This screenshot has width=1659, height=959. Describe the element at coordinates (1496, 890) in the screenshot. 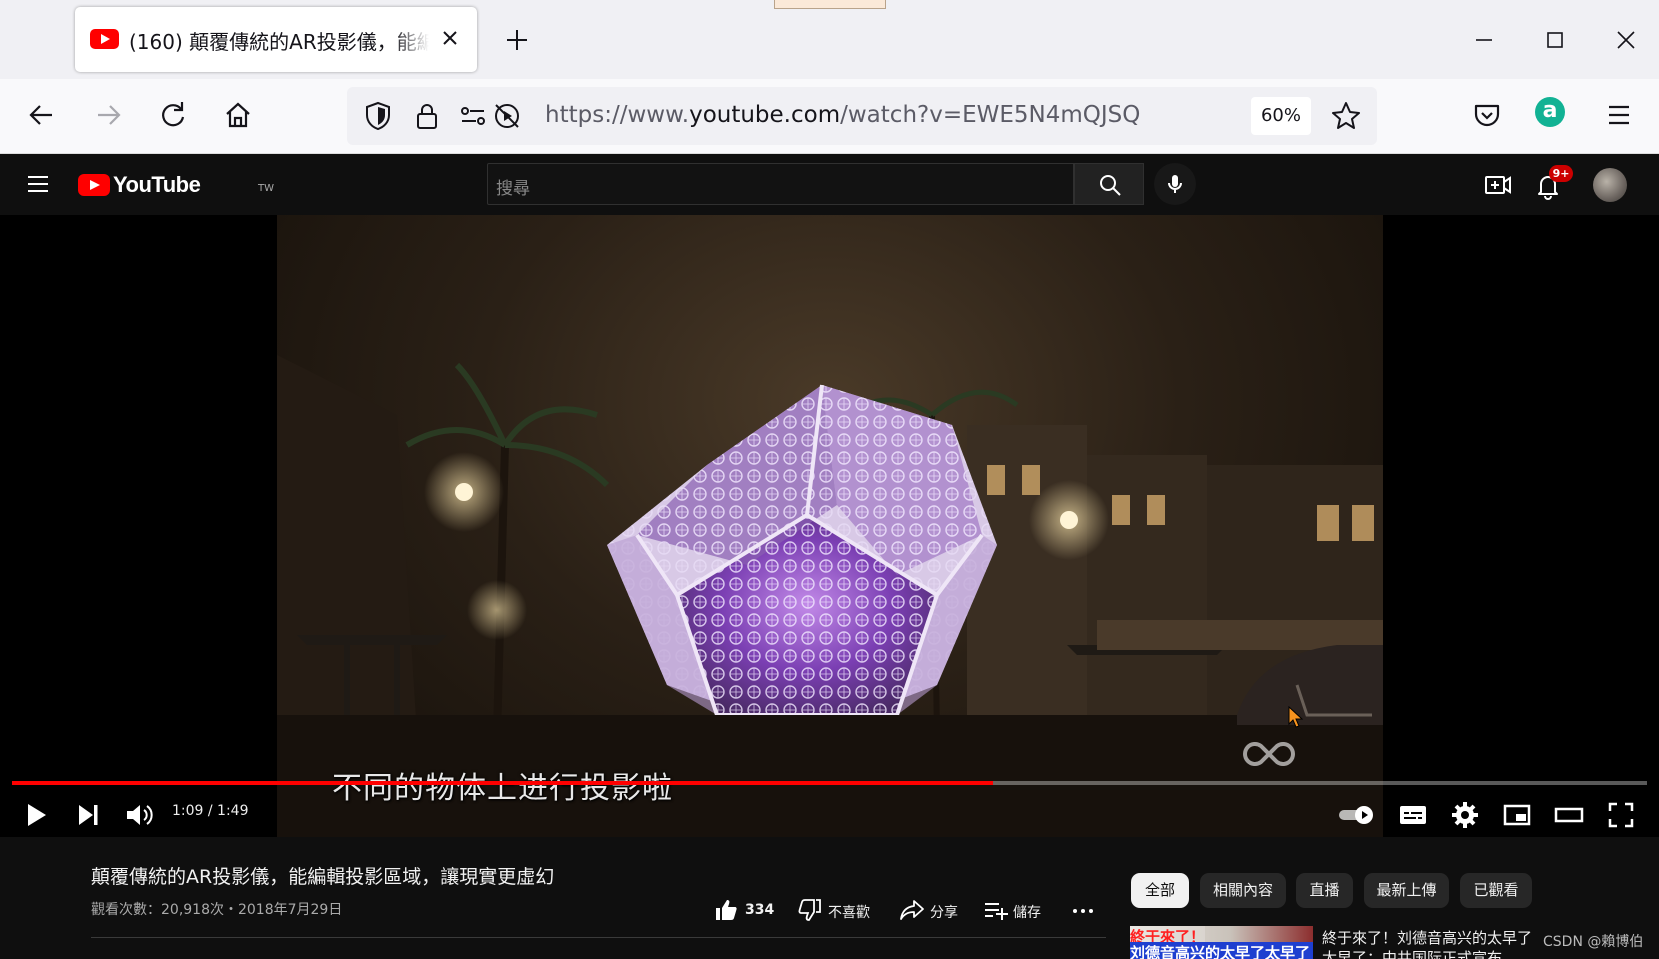

I see `chip-watched: 已觀看` at that location.